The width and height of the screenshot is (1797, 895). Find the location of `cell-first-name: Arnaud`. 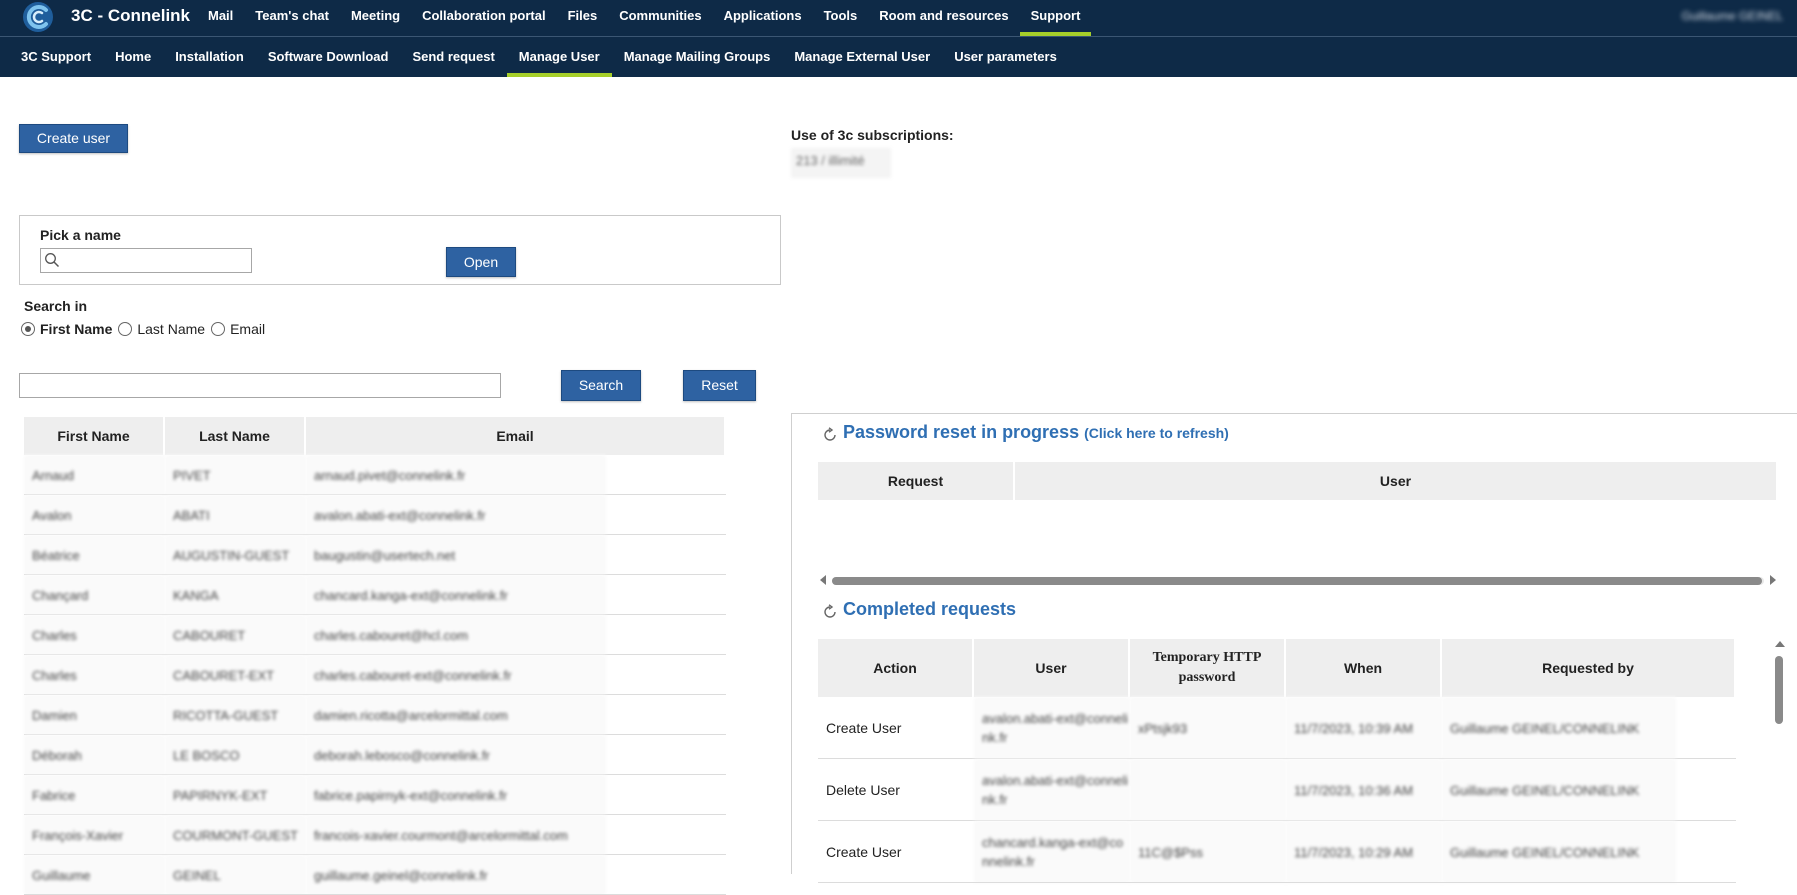

cell-first-name: Arnaud is located at coordinates (94, 475).